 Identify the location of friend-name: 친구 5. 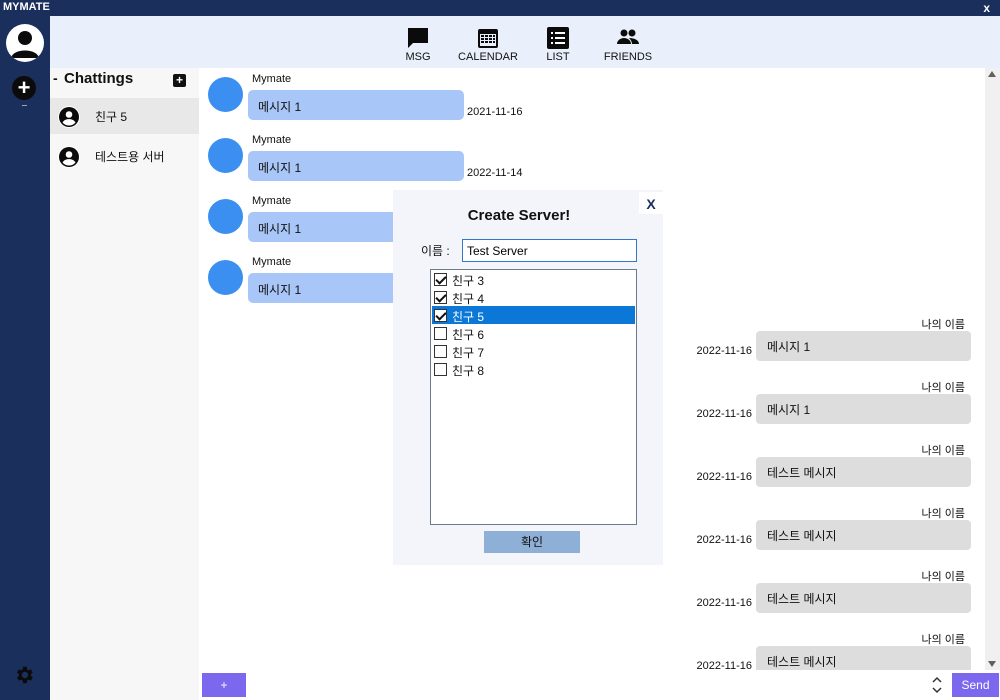
(468, 317).